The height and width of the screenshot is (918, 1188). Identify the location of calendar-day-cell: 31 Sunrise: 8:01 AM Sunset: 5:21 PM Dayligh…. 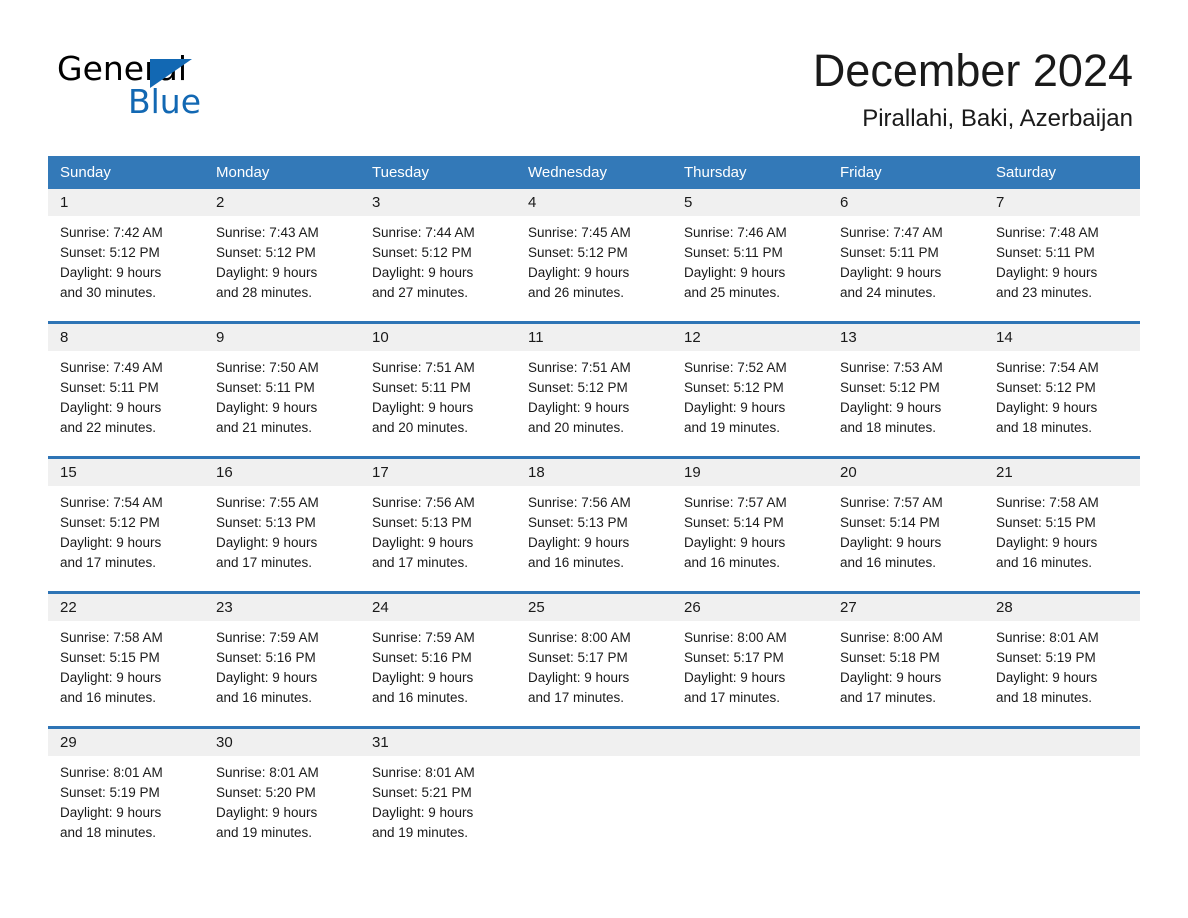
(438, 793).